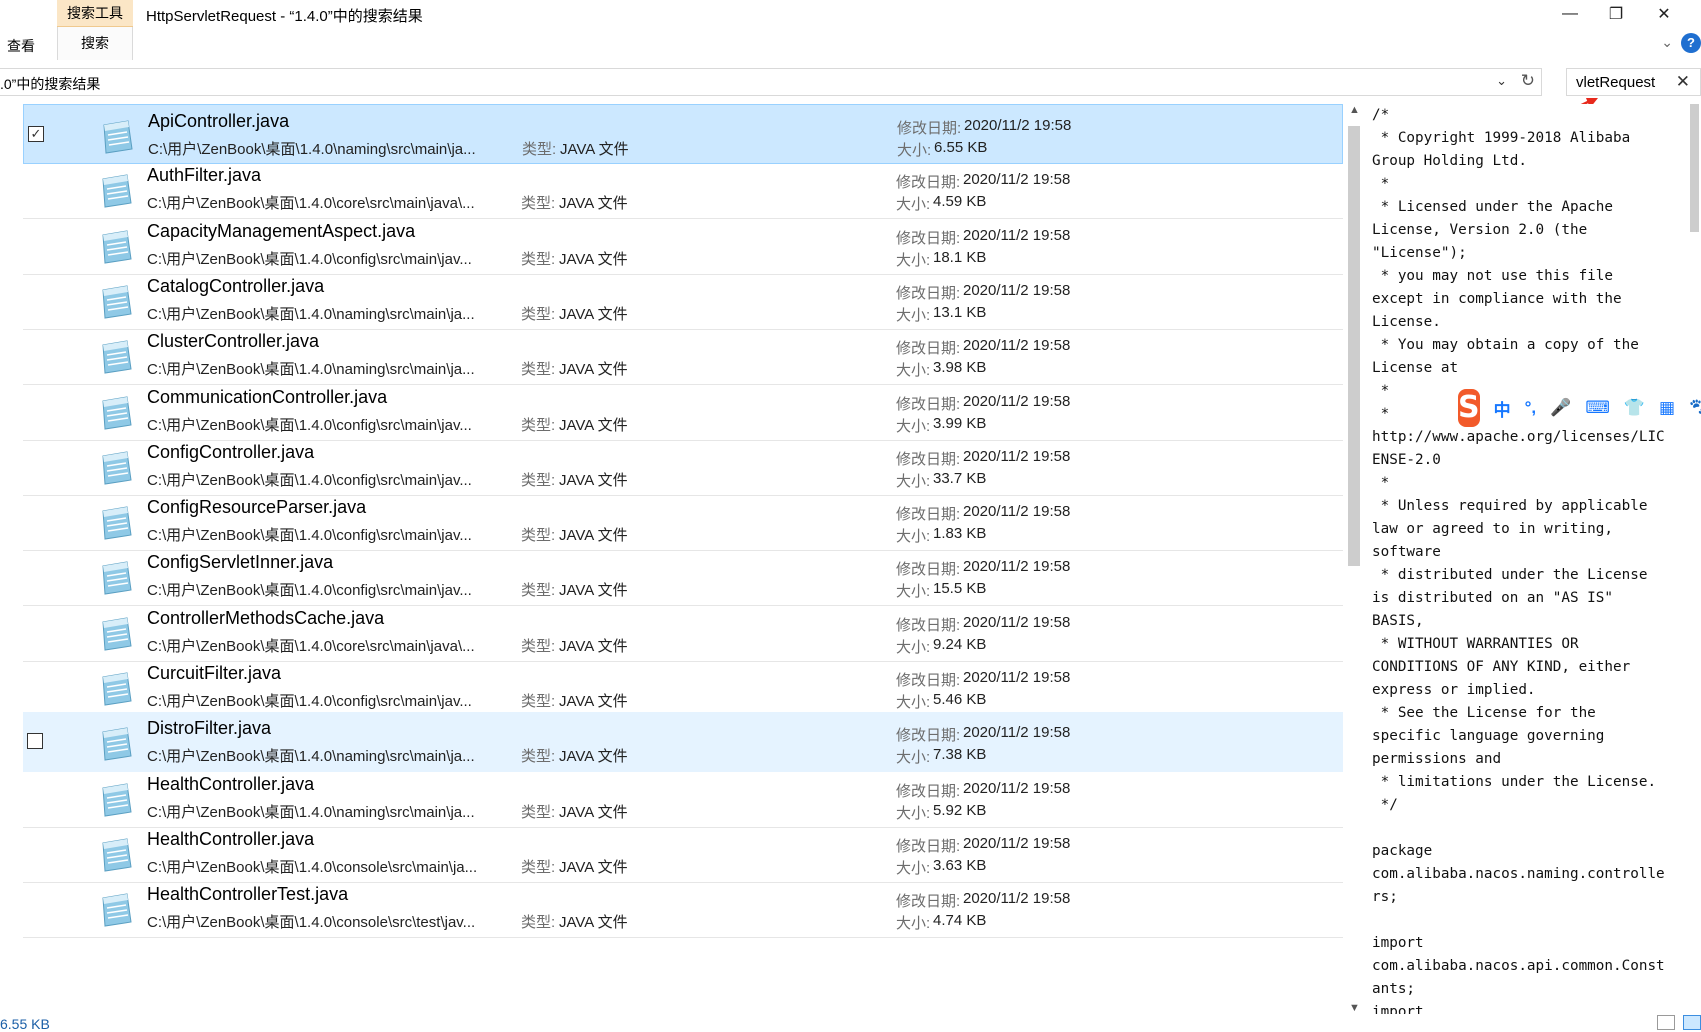 The width and height of the screenshot is (1701, 1032). I want to click on file-name: ConfigServletInner.java, so click(240, 562).